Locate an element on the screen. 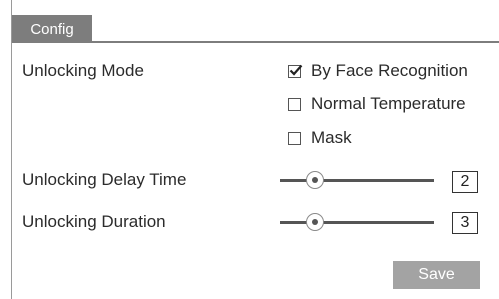 The height and width of the screenshot is (299, 499). duration-value: 3 is located at coordinates (465, 223).